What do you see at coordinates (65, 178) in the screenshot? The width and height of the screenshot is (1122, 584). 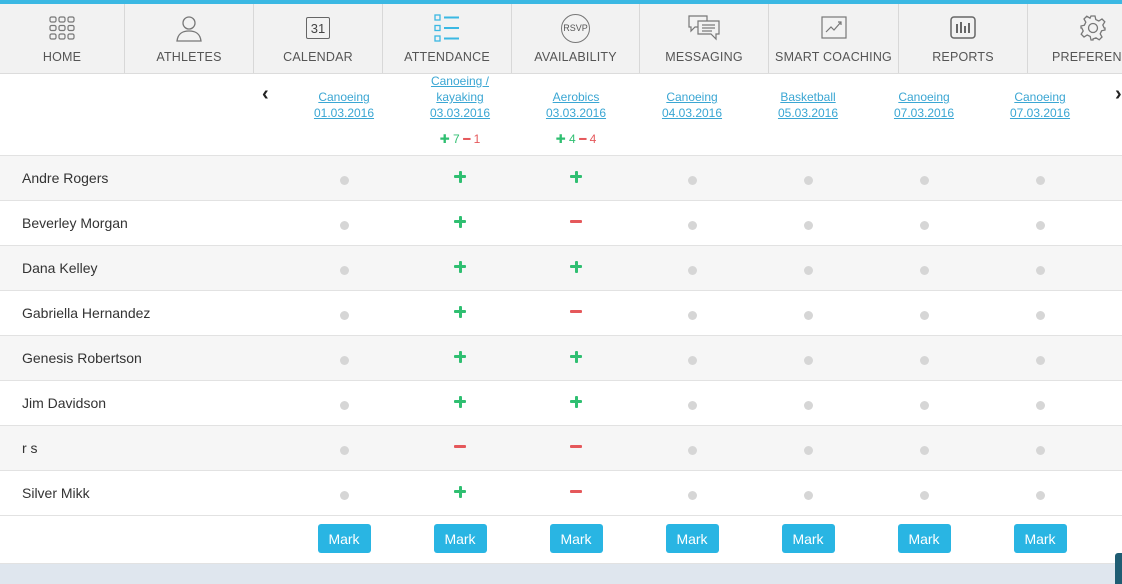 I see `athlete-name: Andre Rogers` at bounding box center [65, 178].